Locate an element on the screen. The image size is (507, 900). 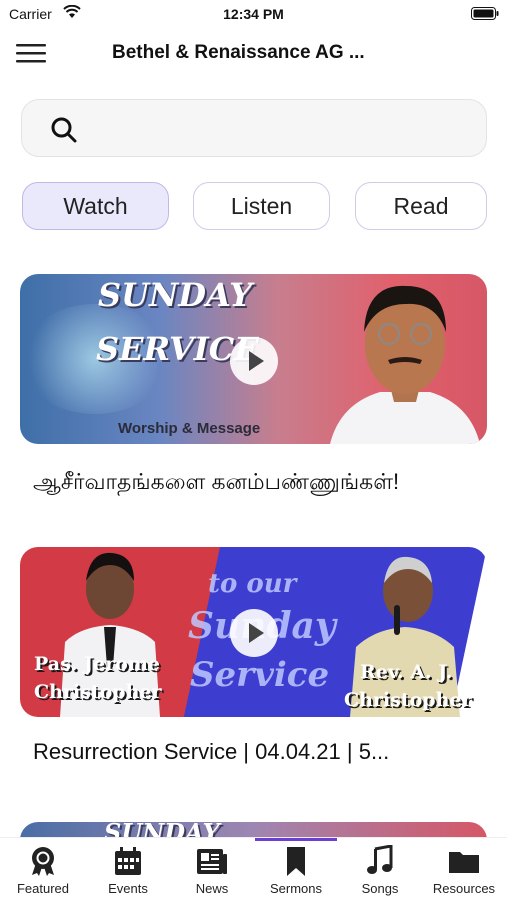
nav-events-label: Events is located at coordinates (128, 888).